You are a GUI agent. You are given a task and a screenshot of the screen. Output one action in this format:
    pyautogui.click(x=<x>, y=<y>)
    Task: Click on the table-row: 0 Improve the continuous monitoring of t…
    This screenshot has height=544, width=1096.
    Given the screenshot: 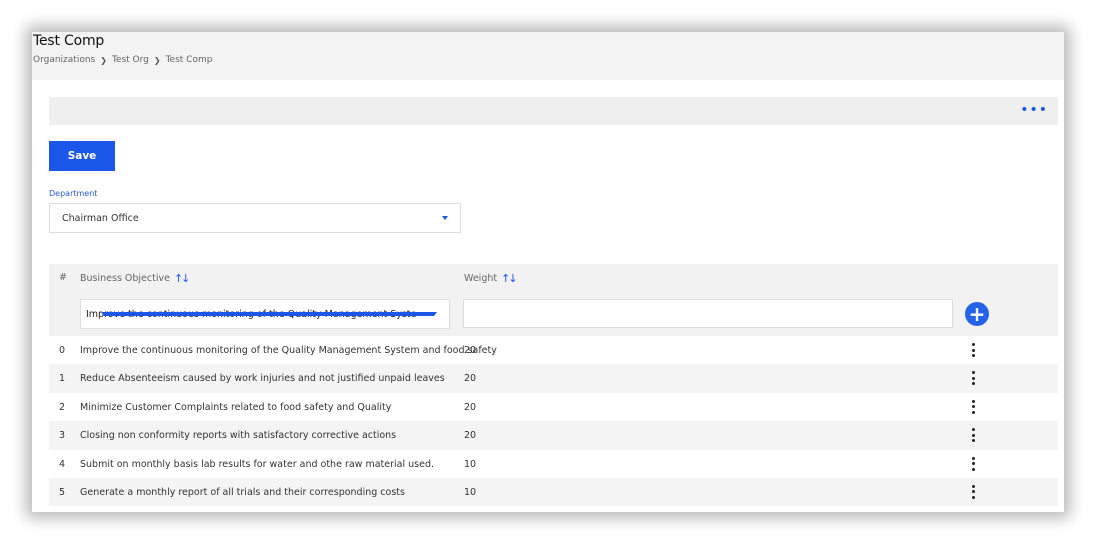 What is the action you would take?
    pyautogui.click(x=553, y=350)
    